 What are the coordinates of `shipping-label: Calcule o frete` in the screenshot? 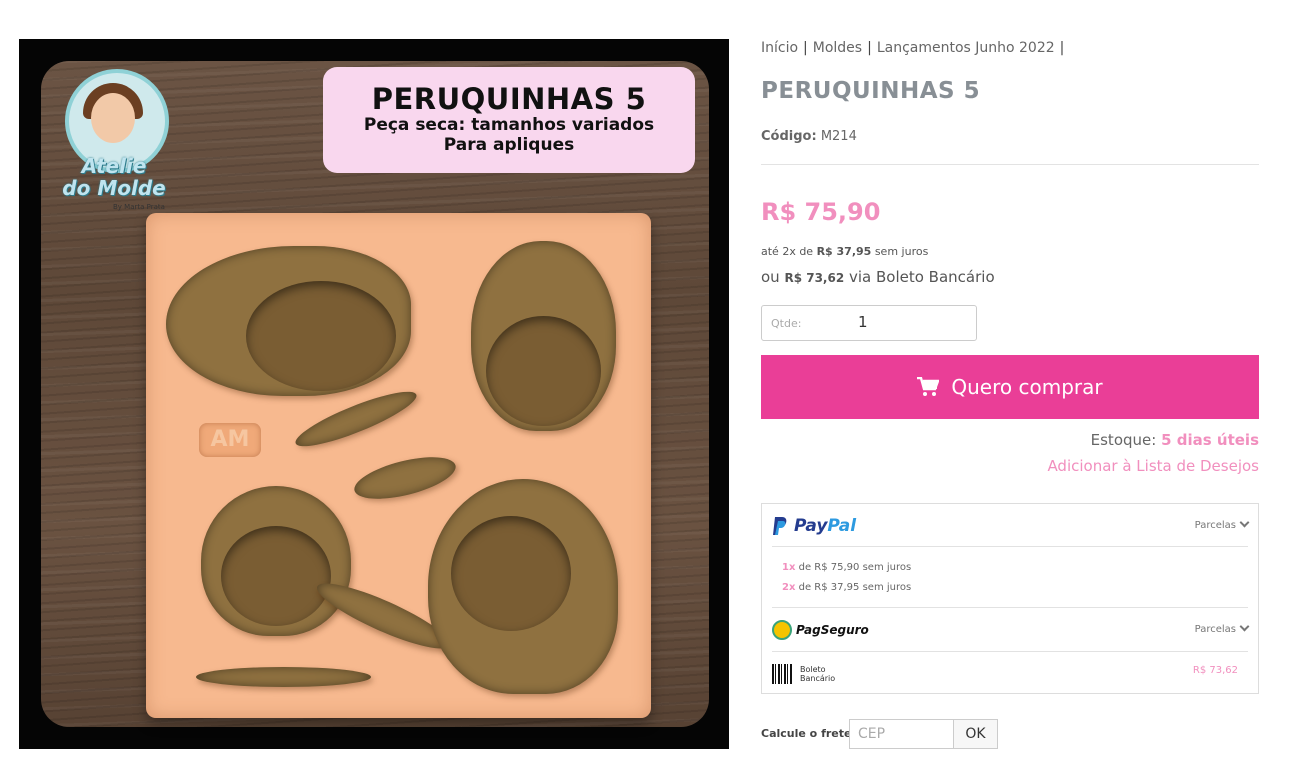 It's located at (806, 733).